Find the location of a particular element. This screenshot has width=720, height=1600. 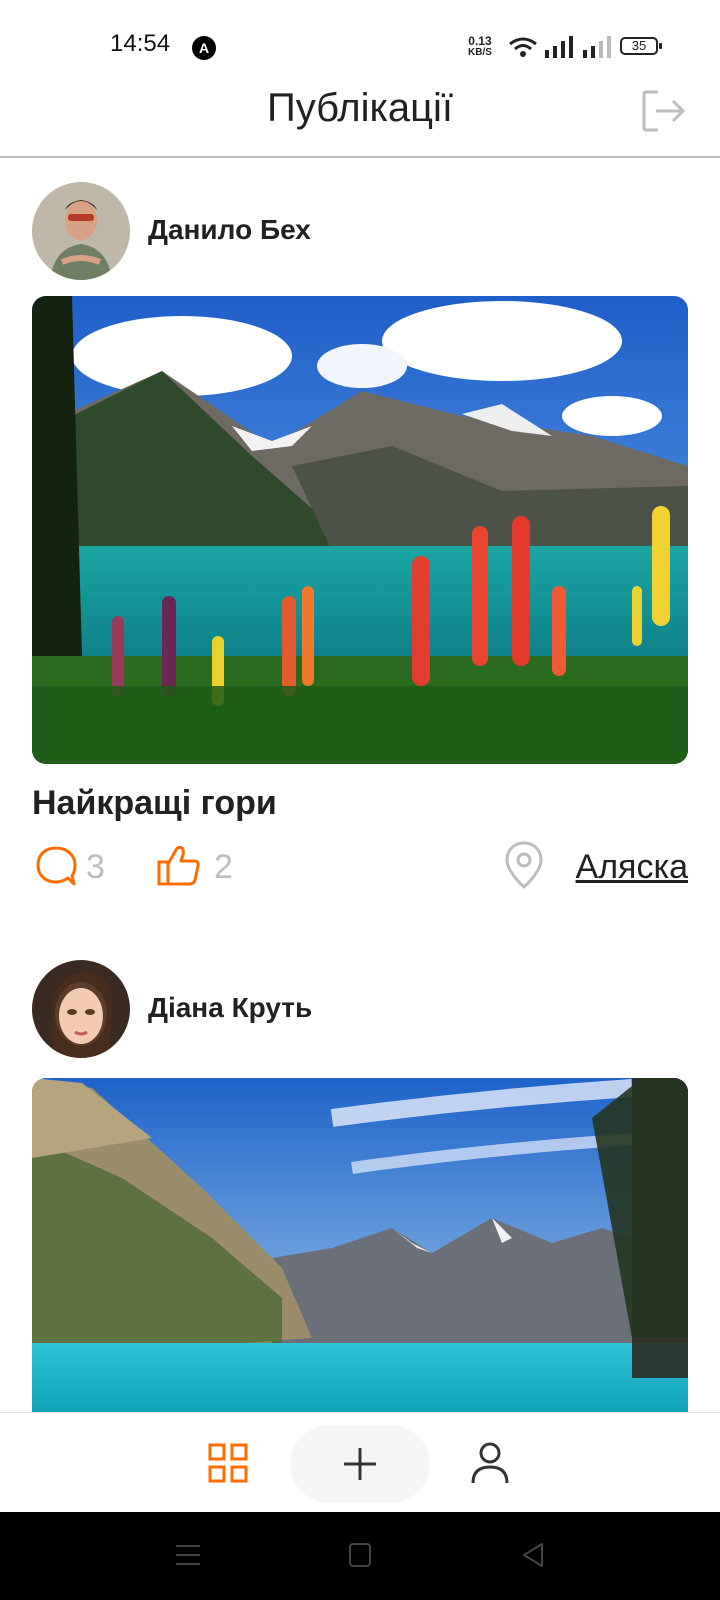

logout-icon is located at coordinates (663, 111).